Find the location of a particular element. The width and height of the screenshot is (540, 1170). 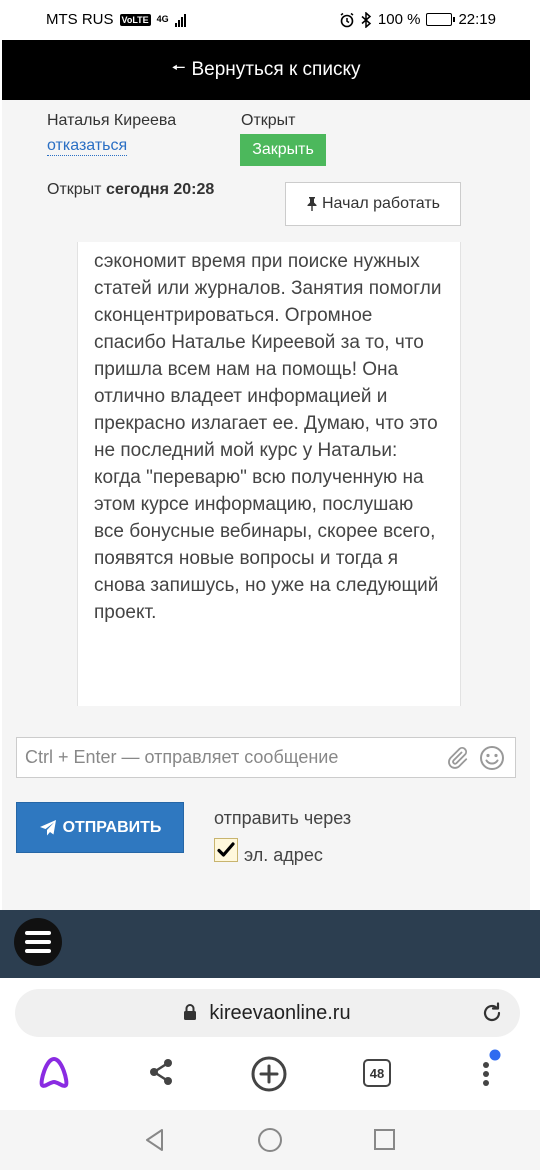

message-input-placeholder: Ctrl + Enter — отправляет сообщение is located at coordinates (182, 757).